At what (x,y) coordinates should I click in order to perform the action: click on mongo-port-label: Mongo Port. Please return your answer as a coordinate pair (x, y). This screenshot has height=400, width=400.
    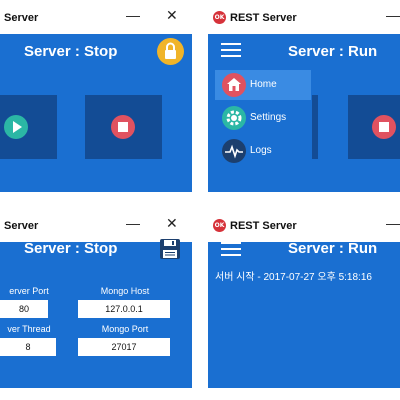
    Looking at the image, I should click on (125, 329).